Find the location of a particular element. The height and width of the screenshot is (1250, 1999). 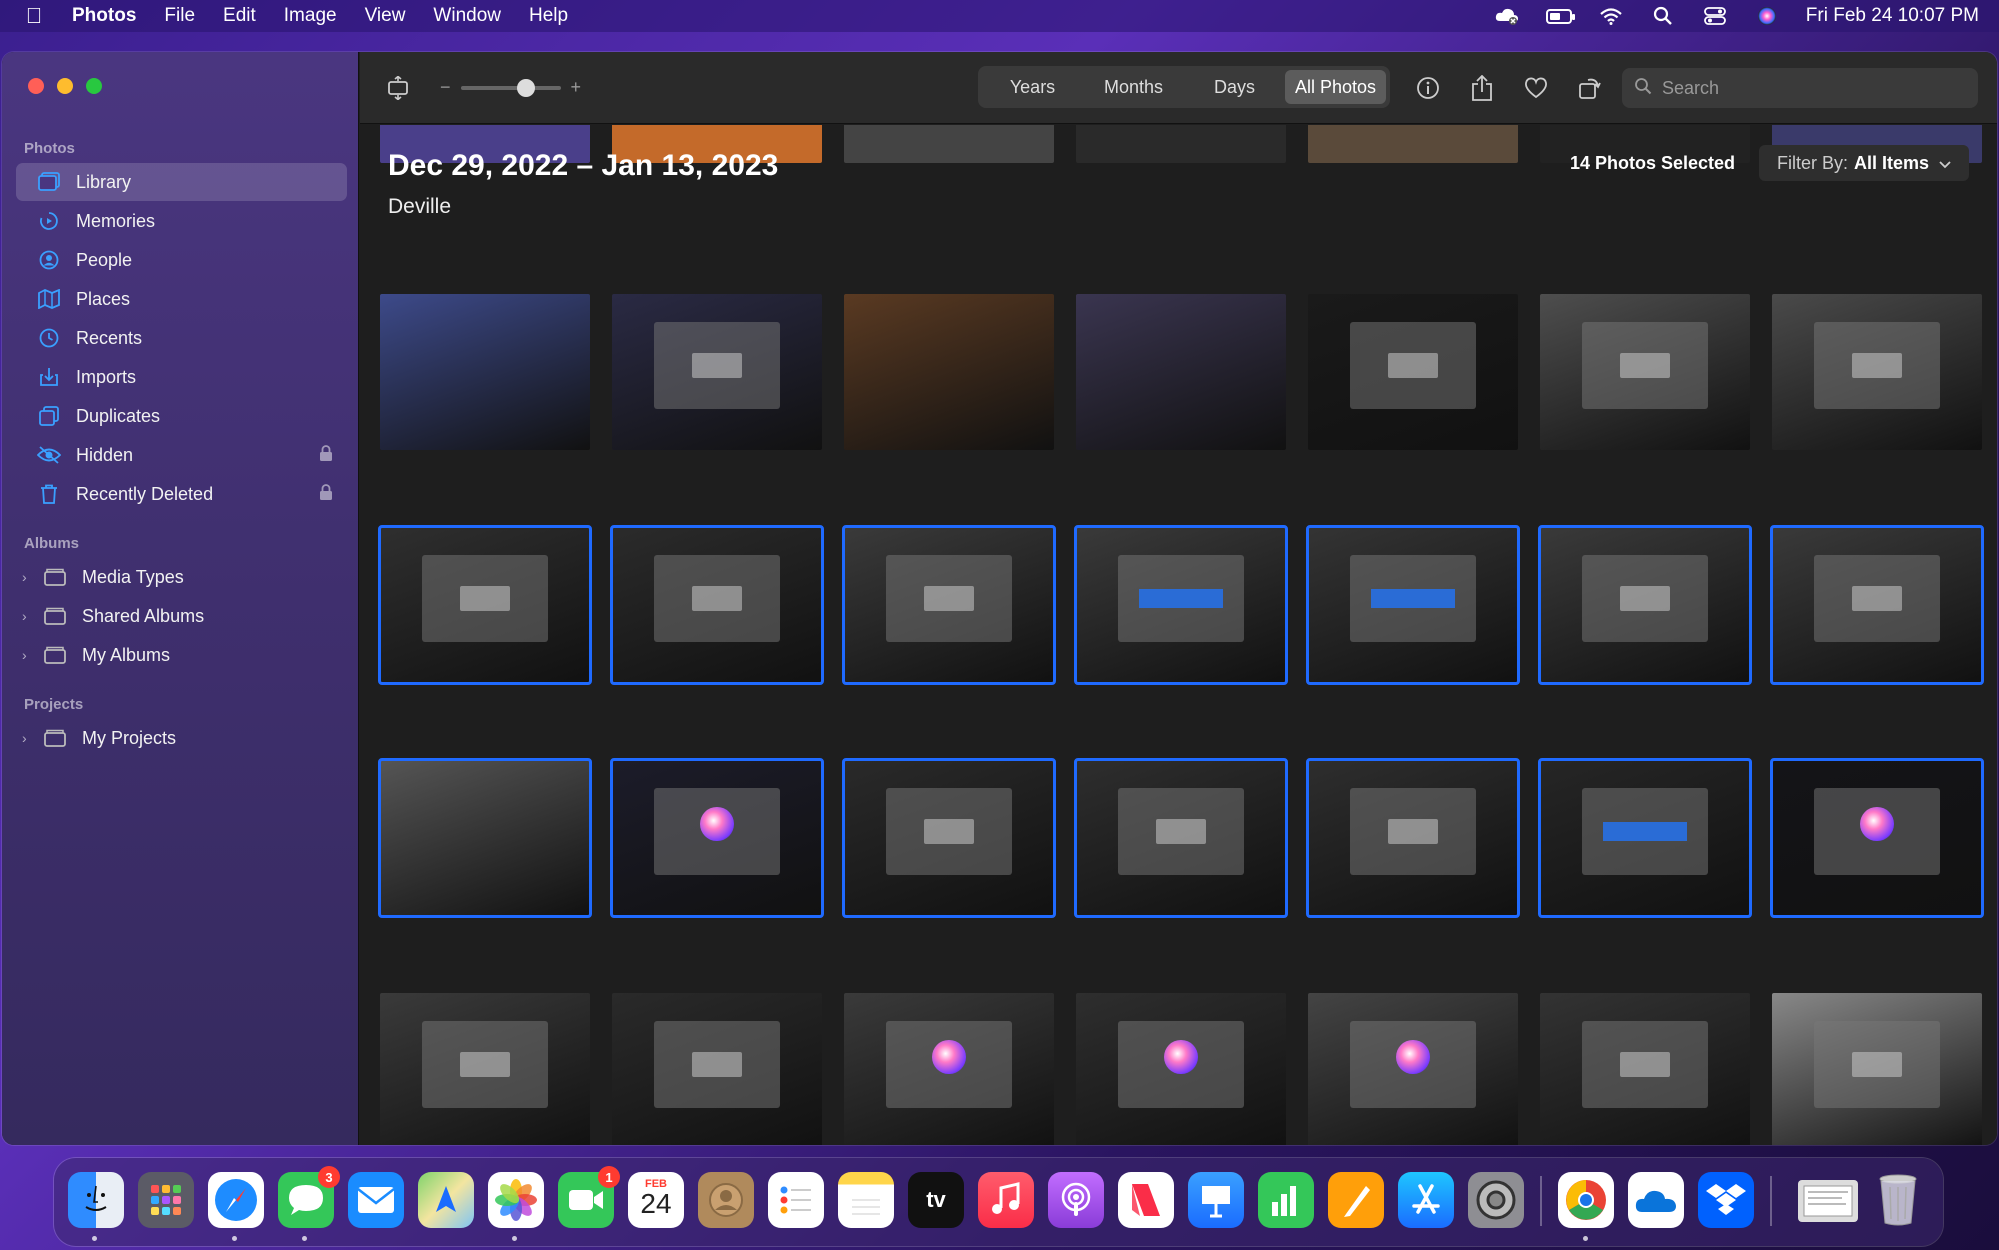

dock-contacts-icon is located at coordinates (726, 1200).